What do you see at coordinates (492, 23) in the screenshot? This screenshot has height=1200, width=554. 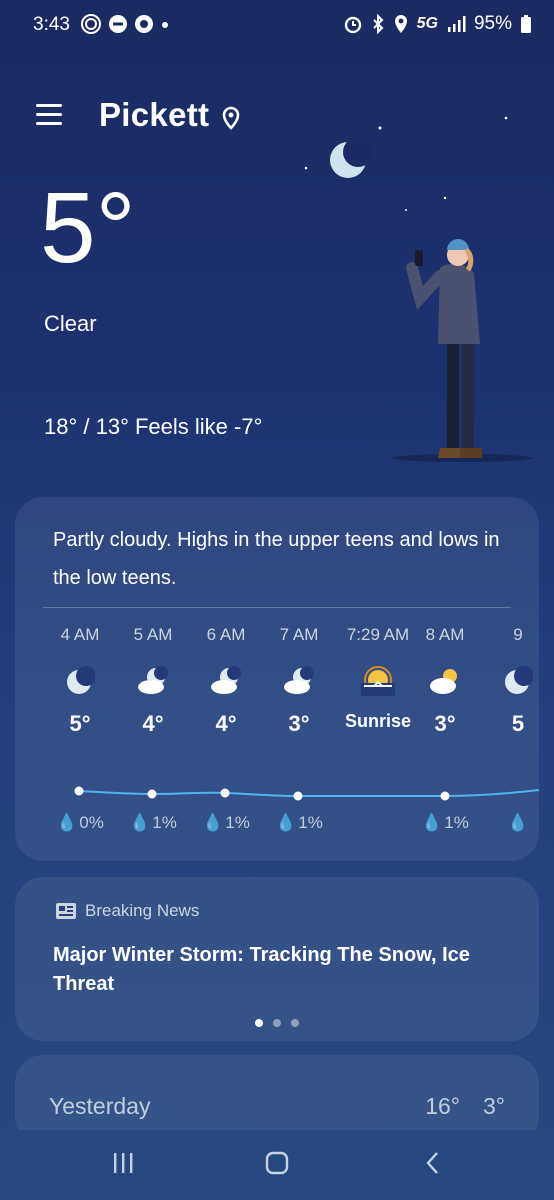 I see `battery-percent: 95%` at bounding box center [492, 23].